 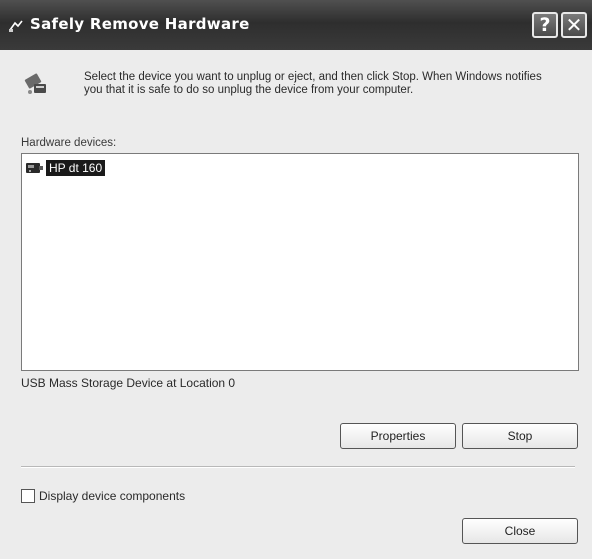 What do you see at coordinates (296, 25) in the screenshot?
I see `title-bar: Safely Remove Hardware ? ✕` at bounding box center [296, 25].